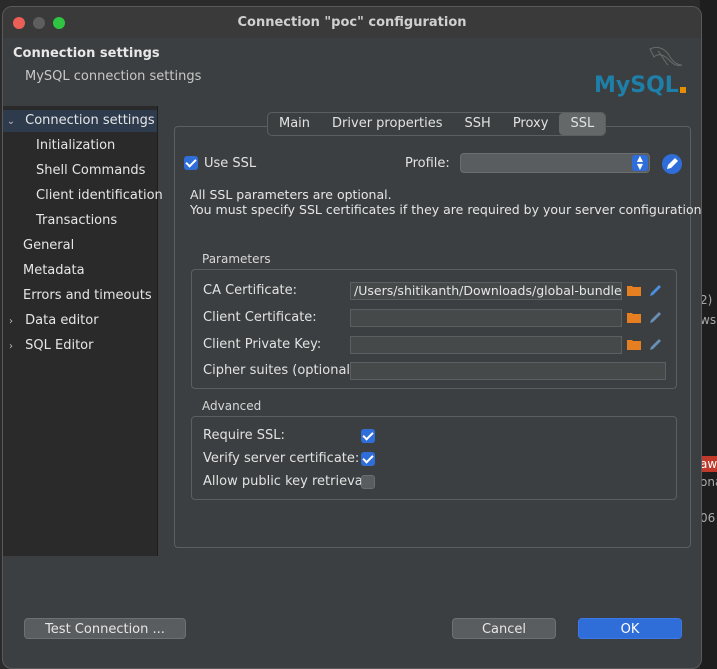 This screenshot has width=717, height=669. I want to click on cancel-button: Cancel, so click(504, 628).